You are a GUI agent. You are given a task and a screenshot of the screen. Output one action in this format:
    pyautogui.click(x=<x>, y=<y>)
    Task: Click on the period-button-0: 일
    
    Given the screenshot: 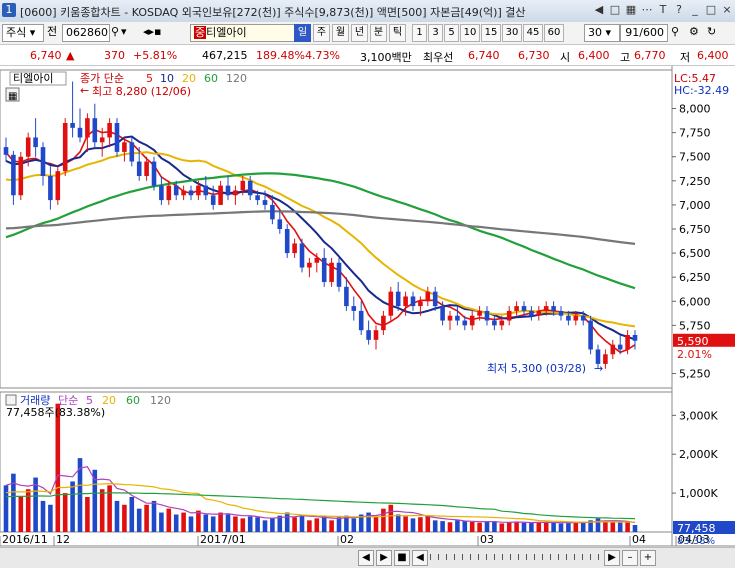 What is the action you would take?
    pyautogui.click(x=302, y=33)
    